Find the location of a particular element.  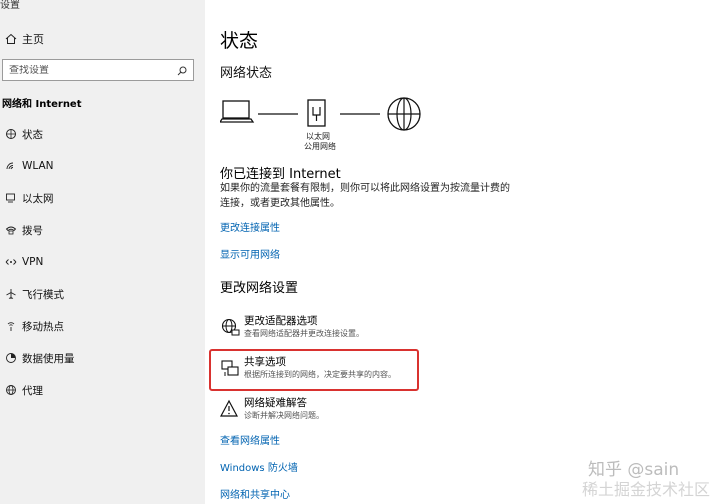

sidebar-item-label: 拨号 is located at coordinates (32, 230).